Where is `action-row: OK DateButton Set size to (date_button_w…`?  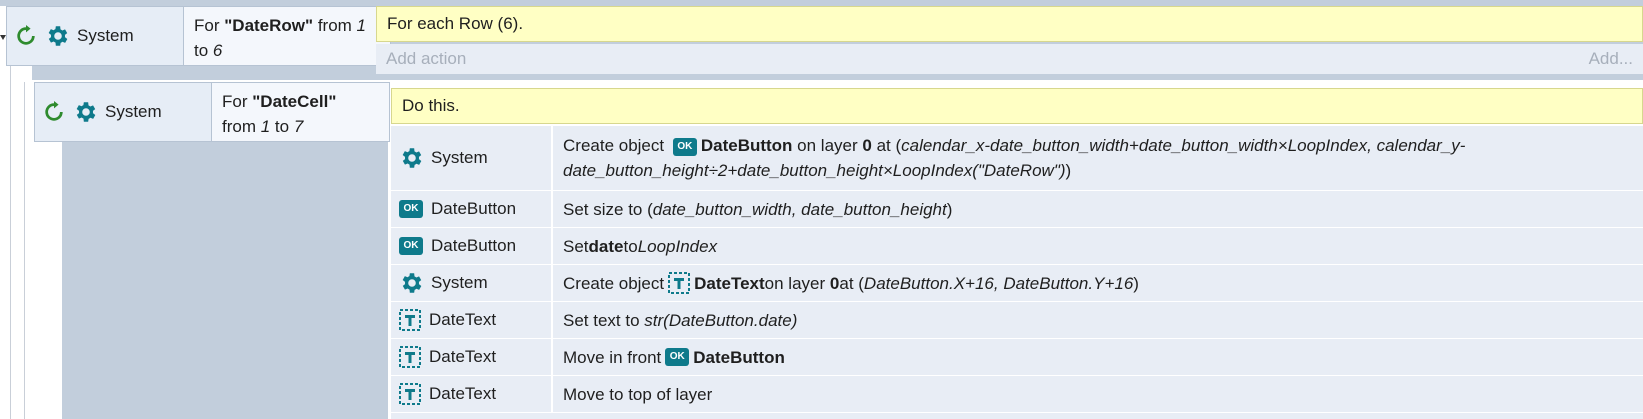 action-row: OK DateButton Set size to (date_button_w… is located at coordinates (1017, 209).